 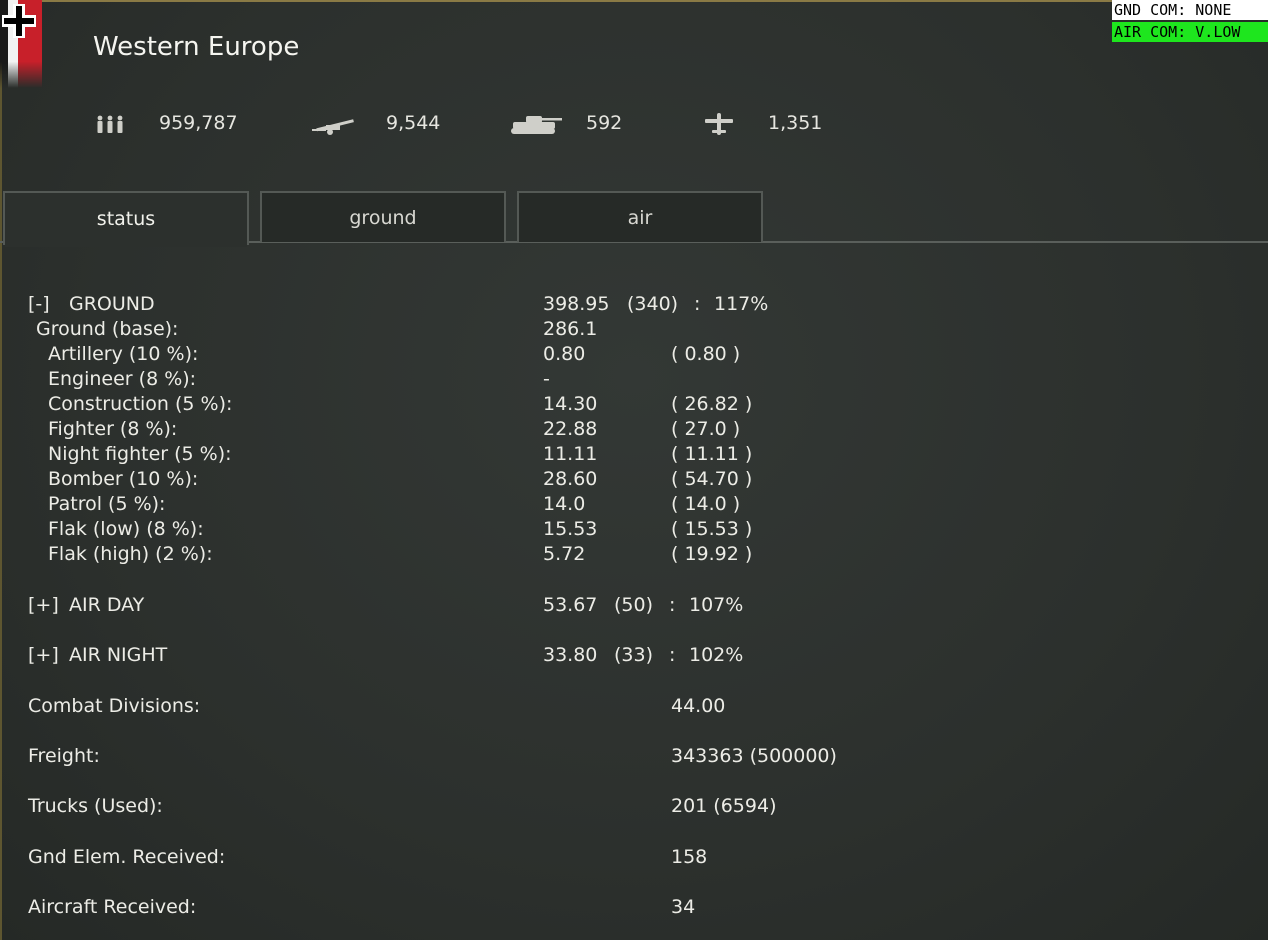 I want to click on breakdown-label: Construction (5 %):, so click(x=140, y=404).